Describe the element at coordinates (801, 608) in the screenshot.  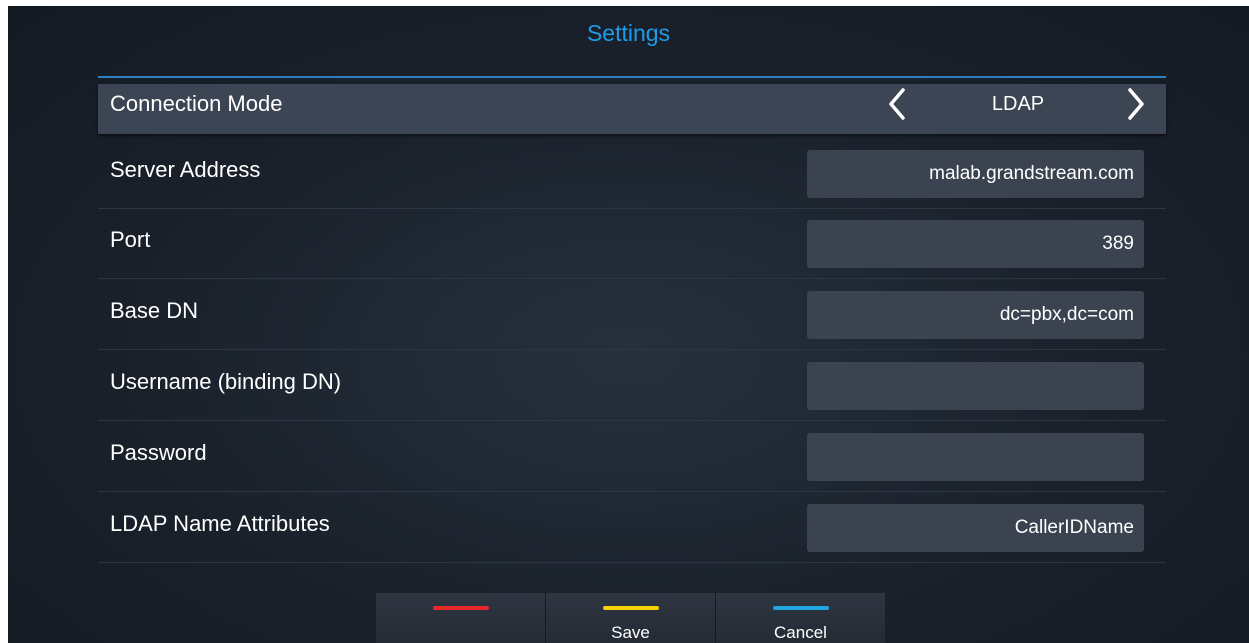
I see `blue-key-indicator` at that location.